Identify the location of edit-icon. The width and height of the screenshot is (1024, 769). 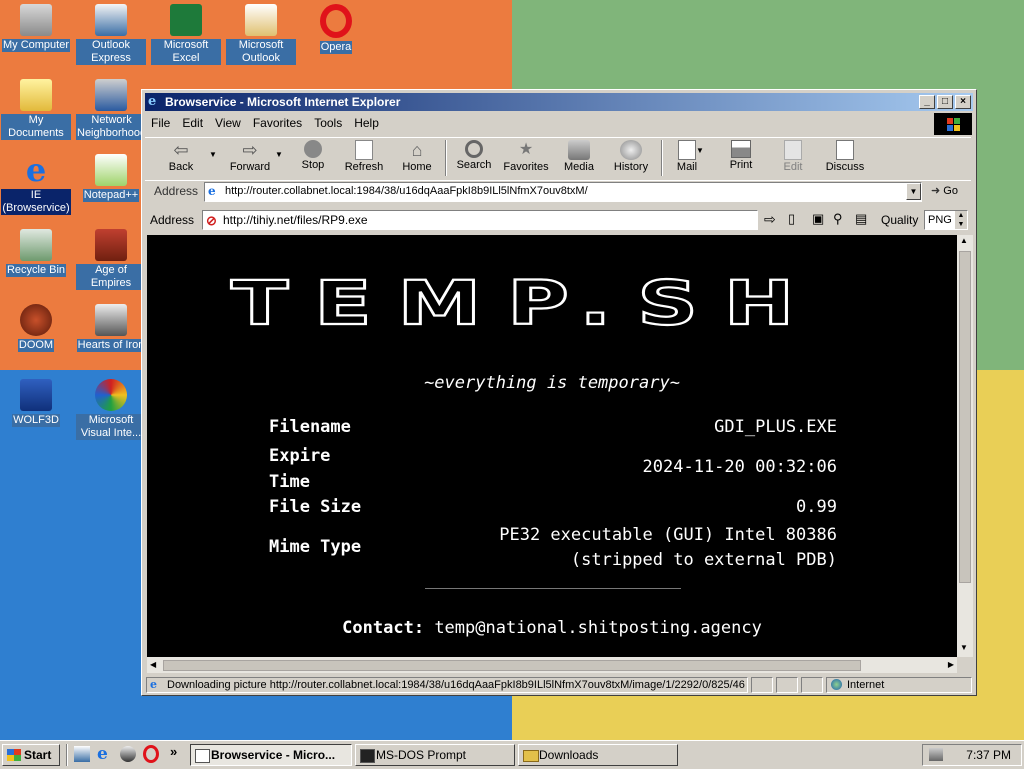
(793, 150).